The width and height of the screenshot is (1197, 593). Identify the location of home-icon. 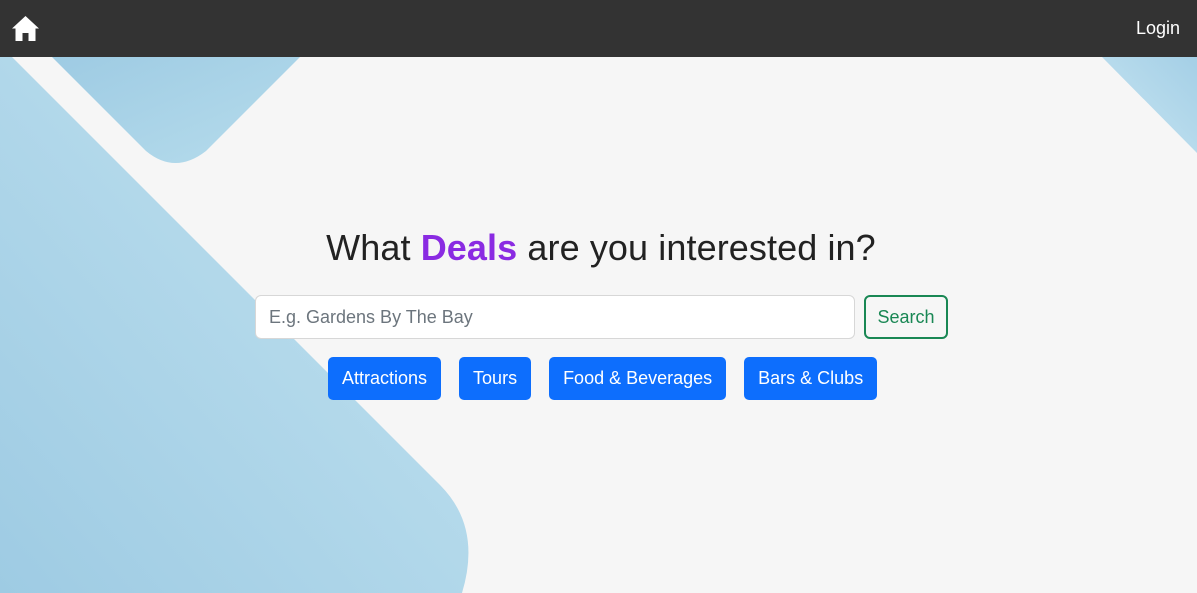
(25, 28).